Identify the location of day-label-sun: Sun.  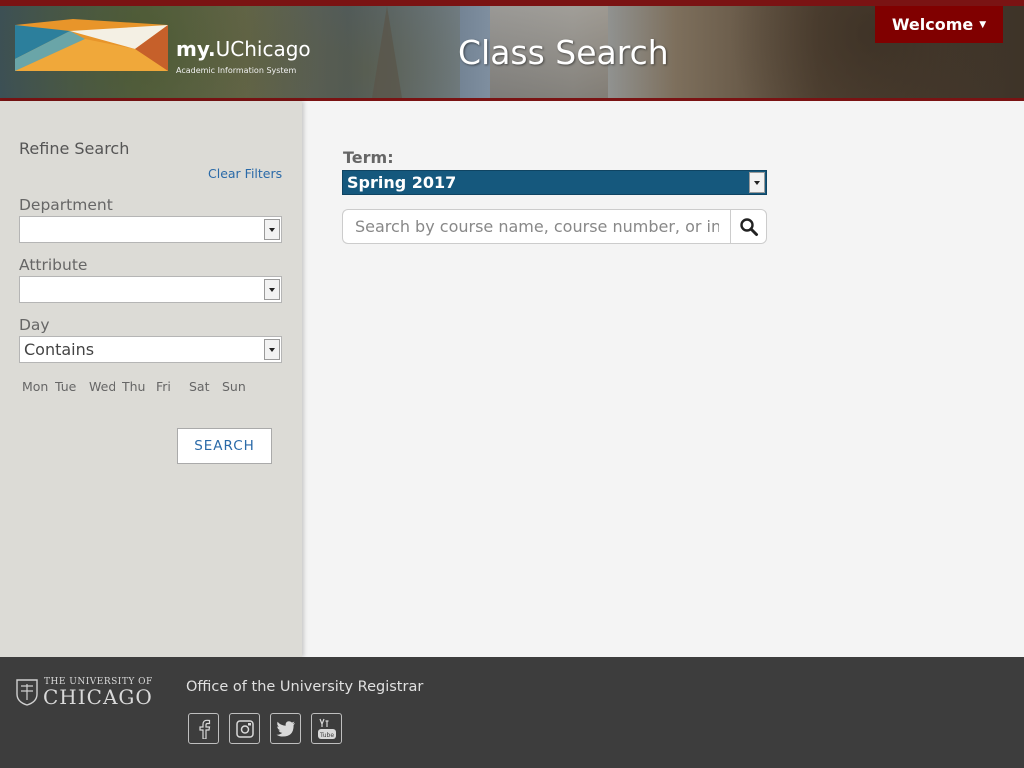
(234, 386).